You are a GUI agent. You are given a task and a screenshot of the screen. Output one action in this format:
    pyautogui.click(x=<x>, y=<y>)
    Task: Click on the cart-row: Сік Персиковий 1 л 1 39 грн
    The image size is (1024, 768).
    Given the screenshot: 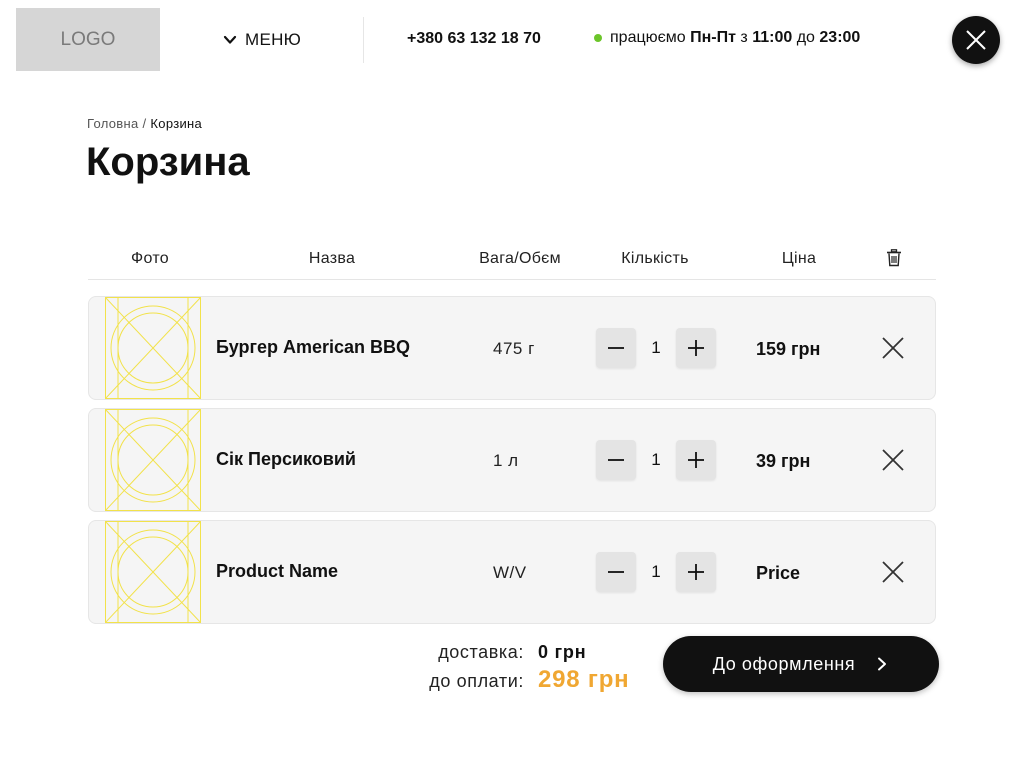 What is the action you would take?
    pyautogui.click(x=512, y=460)
    